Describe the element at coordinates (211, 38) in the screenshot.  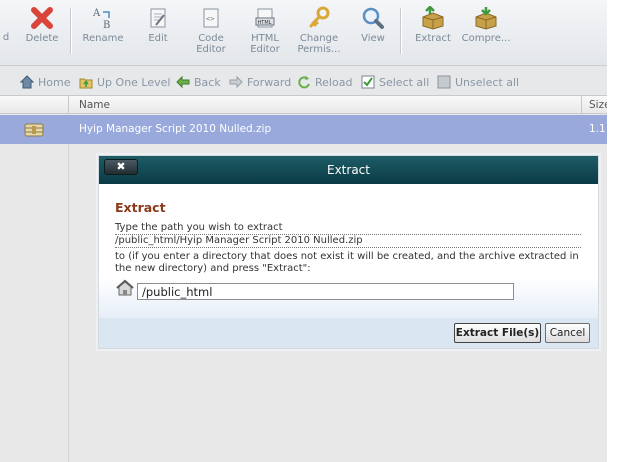
I see `code-editor-label-1: Code` at that location.